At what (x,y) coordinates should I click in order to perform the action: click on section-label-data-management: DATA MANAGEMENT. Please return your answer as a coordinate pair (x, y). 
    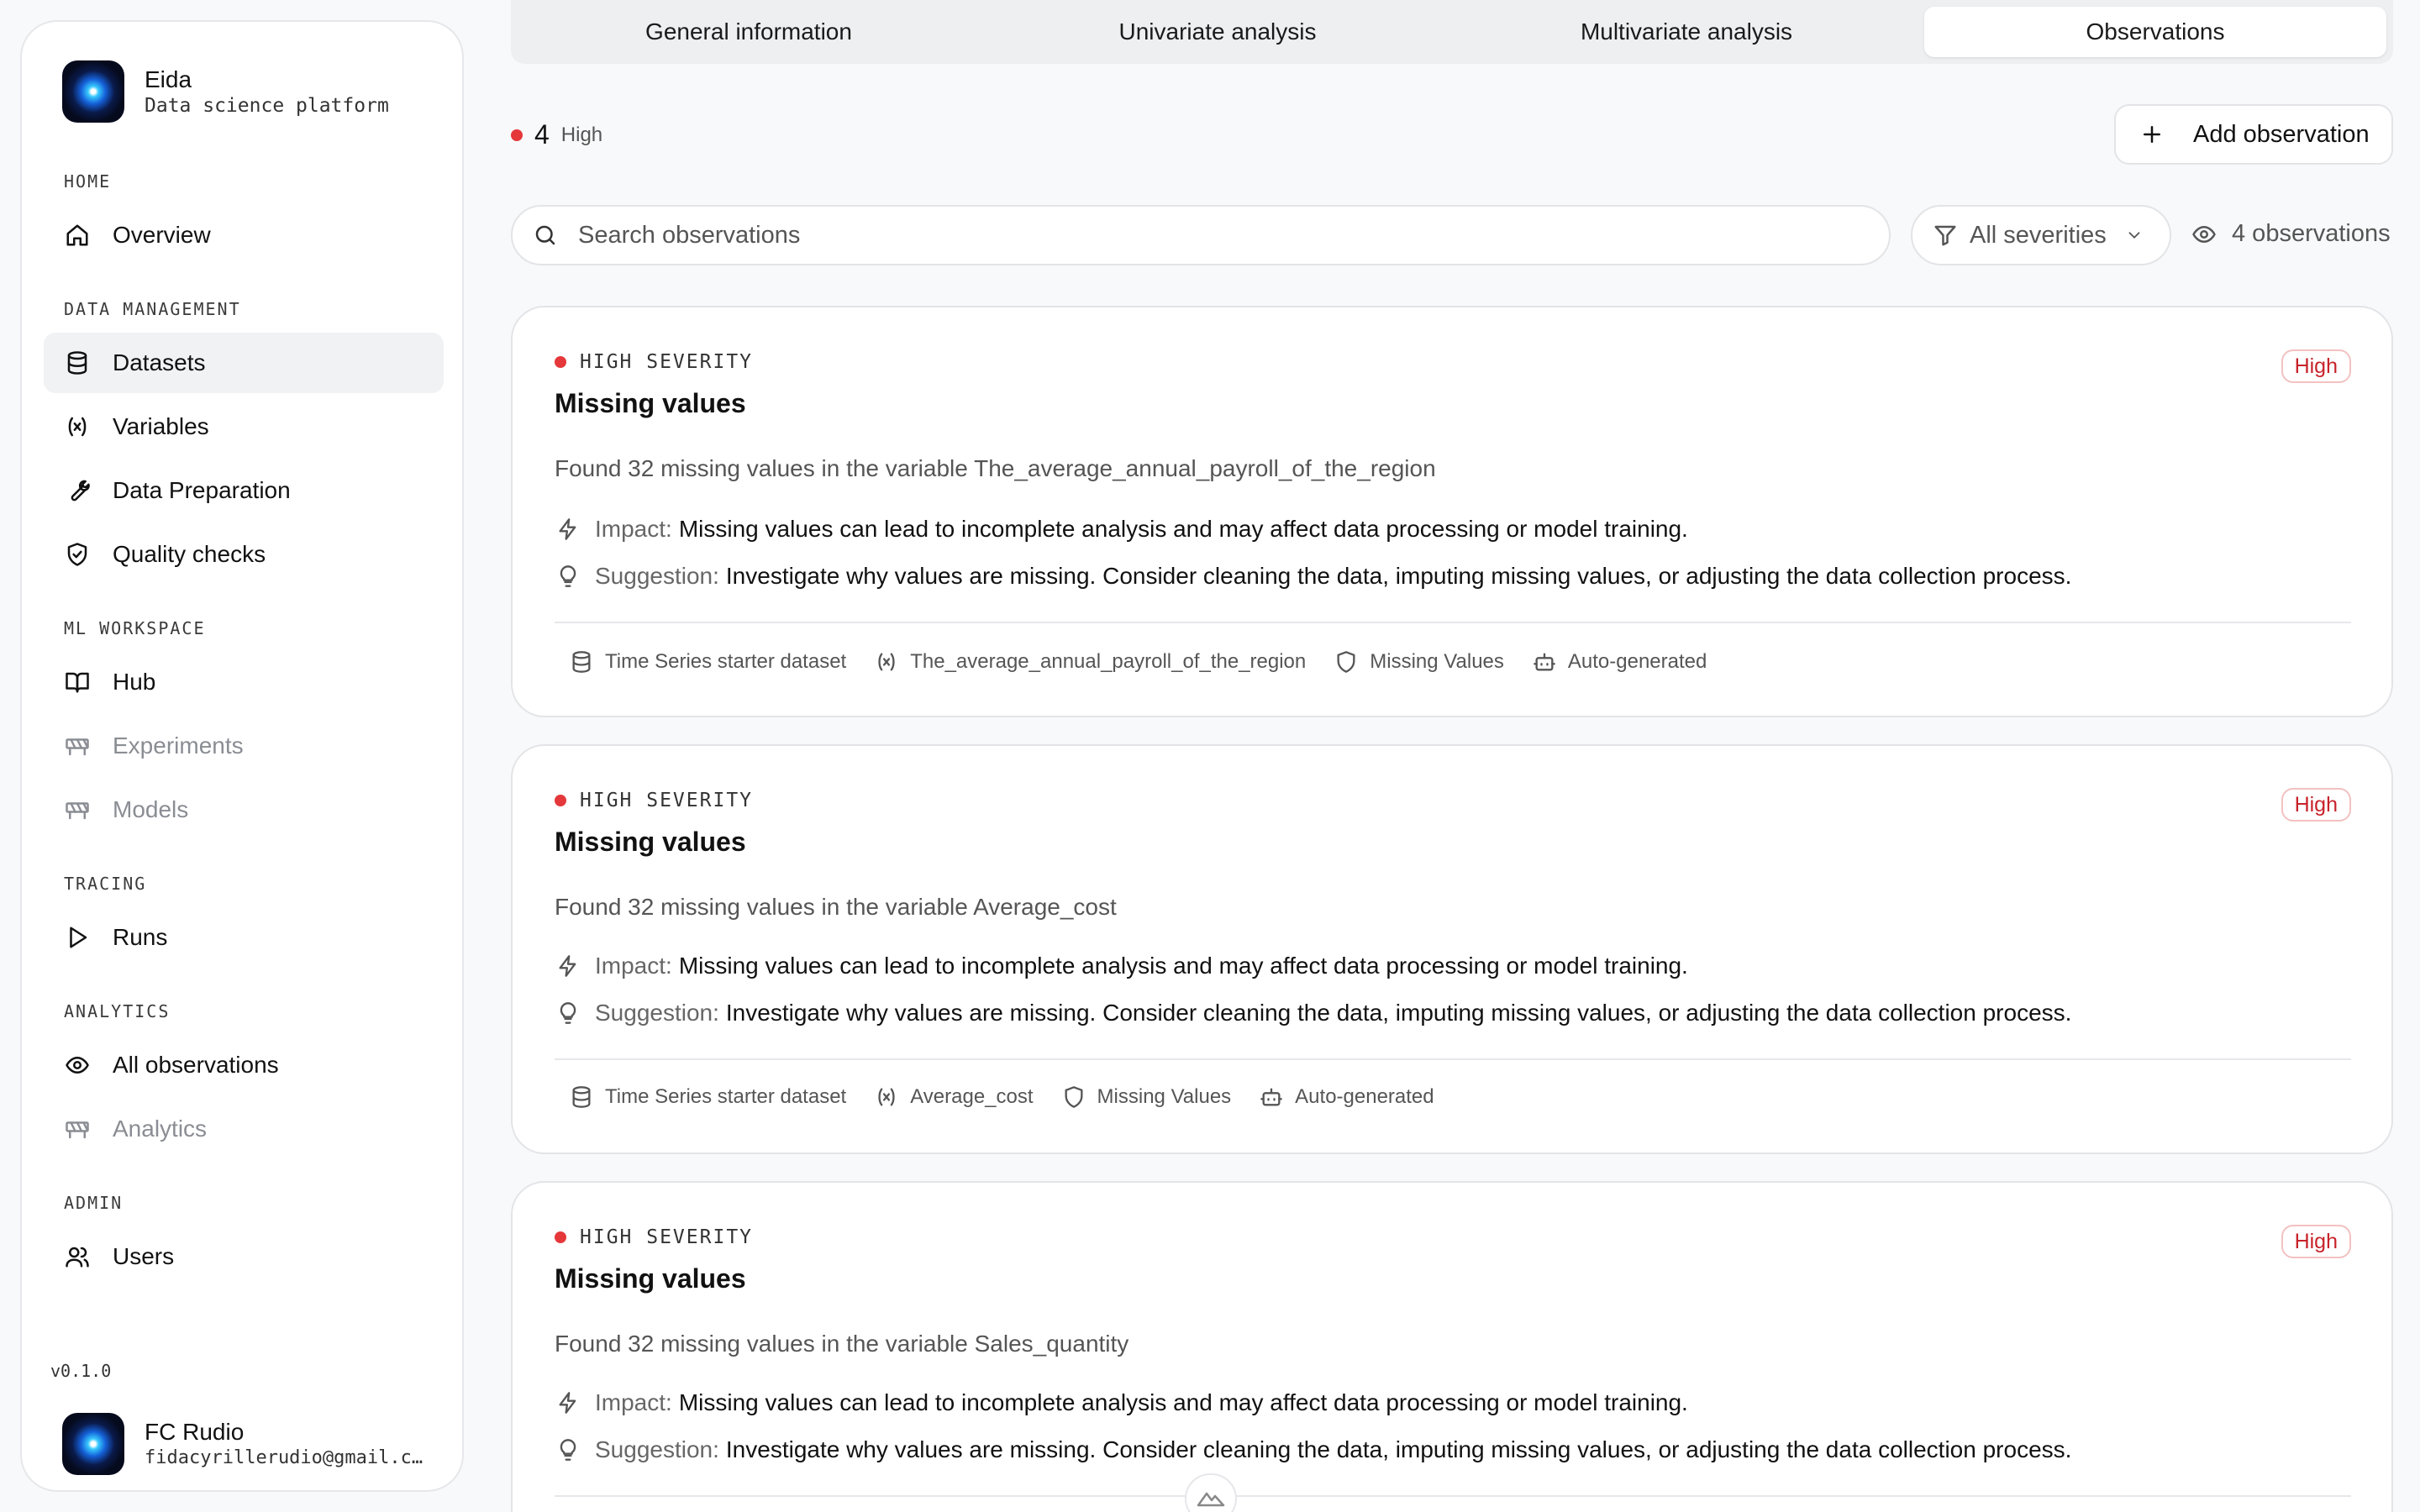
    Looking at the image, I should click on (153, 309).